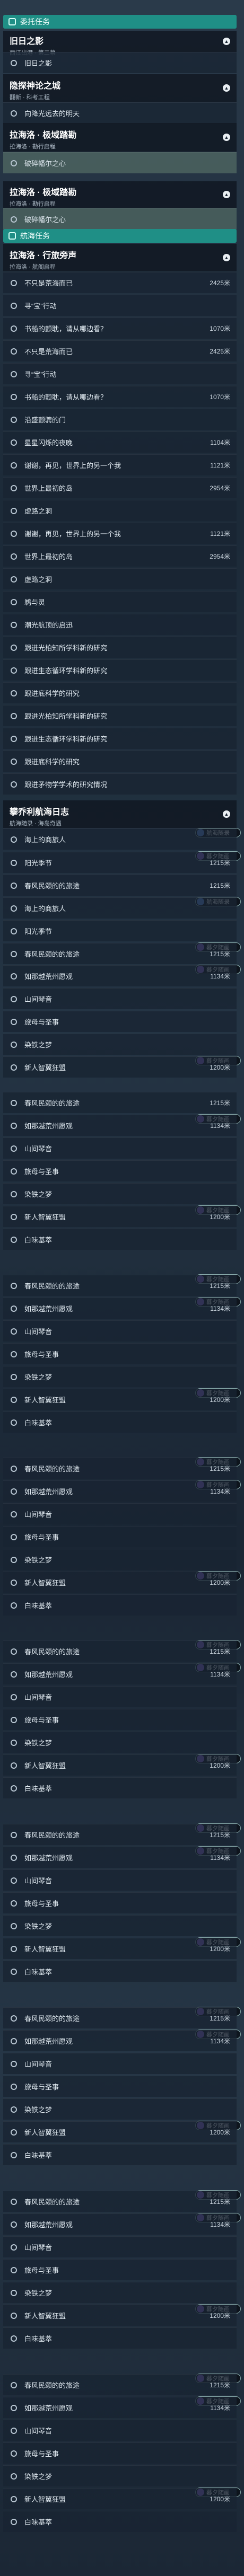 Image resolution: width=244 pixels, height=2576 pixels. Describe the element at coordinates (120, 62) in the screenshot. I see `task-row: 旧日之影` at that location.